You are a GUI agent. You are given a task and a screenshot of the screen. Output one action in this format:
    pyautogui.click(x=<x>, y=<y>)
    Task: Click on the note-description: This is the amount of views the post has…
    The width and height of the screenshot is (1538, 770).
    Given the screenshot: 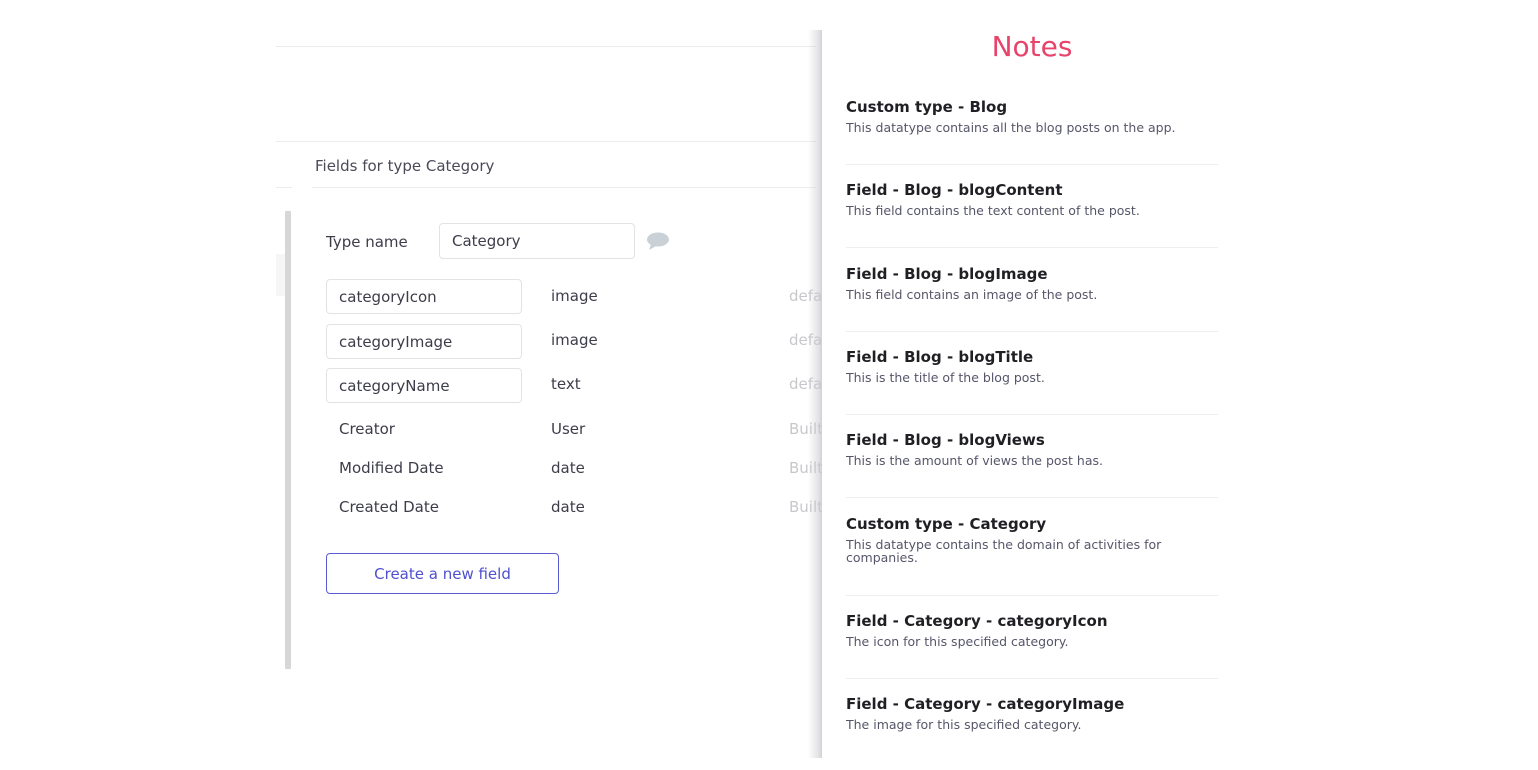 What is the action you would take?
    pyautogui.click(x=974, y=460)
    